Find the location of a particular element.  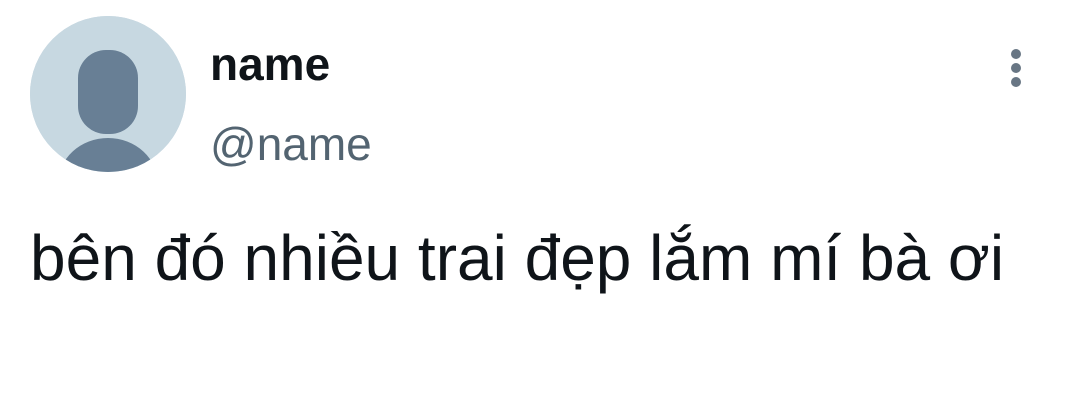

default-profile-icon is located at coordinates (108, 94).